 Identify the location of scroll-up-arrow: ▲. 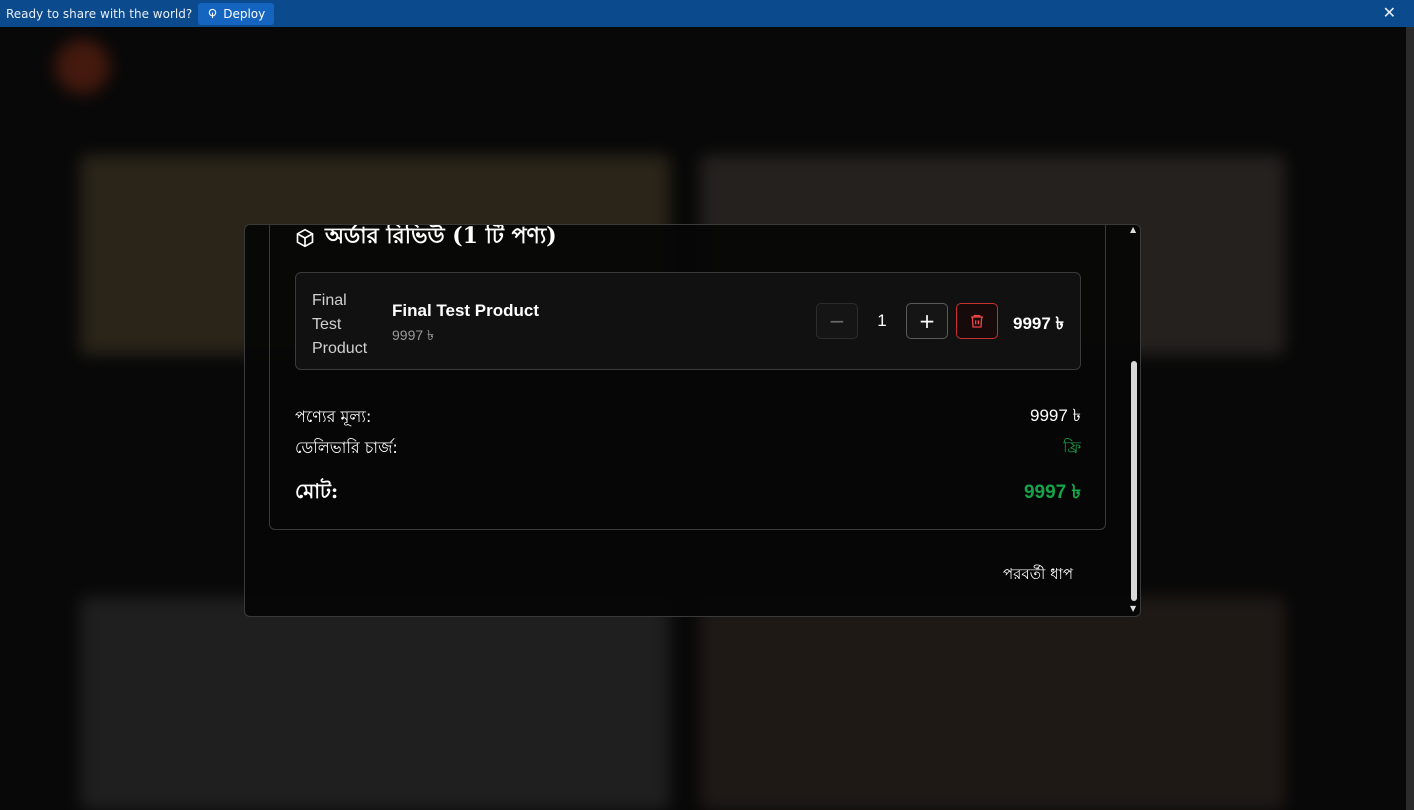
(1133, 229).